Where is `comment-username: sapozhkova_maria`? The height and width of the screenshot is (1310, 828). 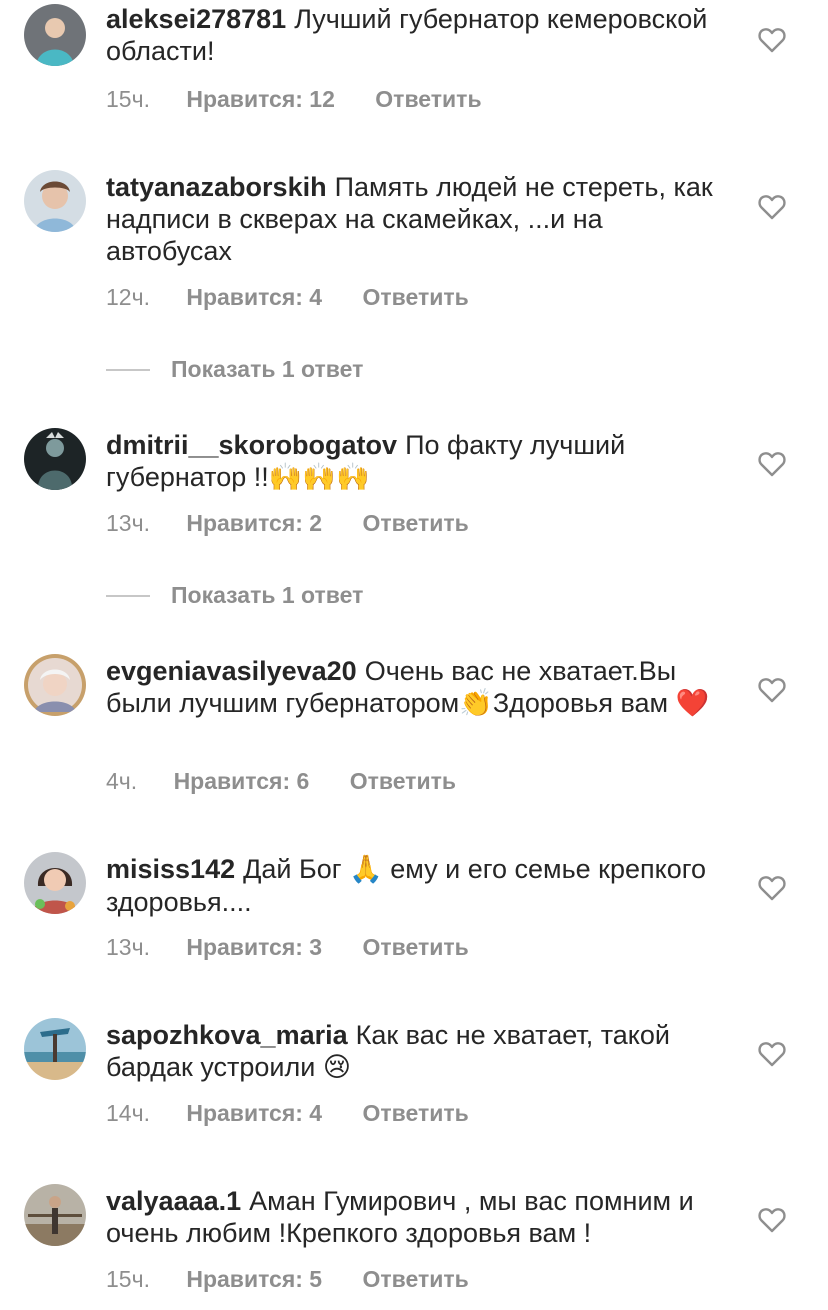 comment-username: sapozhkova_maria is located at coordinates (227, 1035).